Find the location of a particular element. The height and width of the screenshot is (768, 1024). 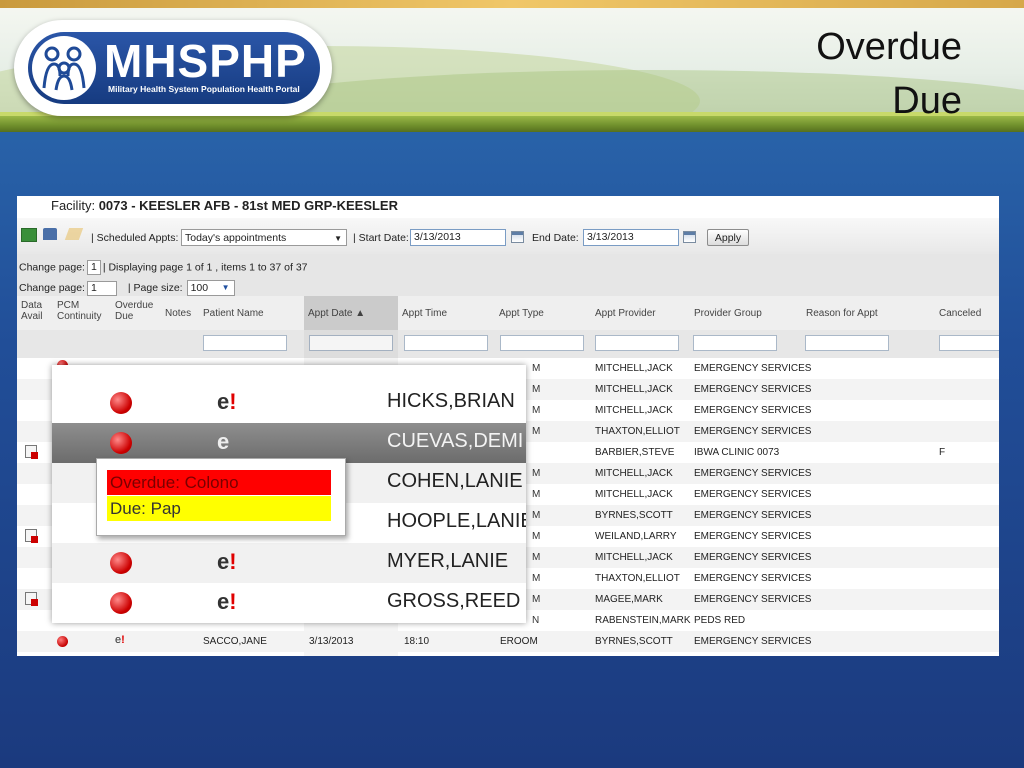

banner-top-line is located at coordinates (512, 4).